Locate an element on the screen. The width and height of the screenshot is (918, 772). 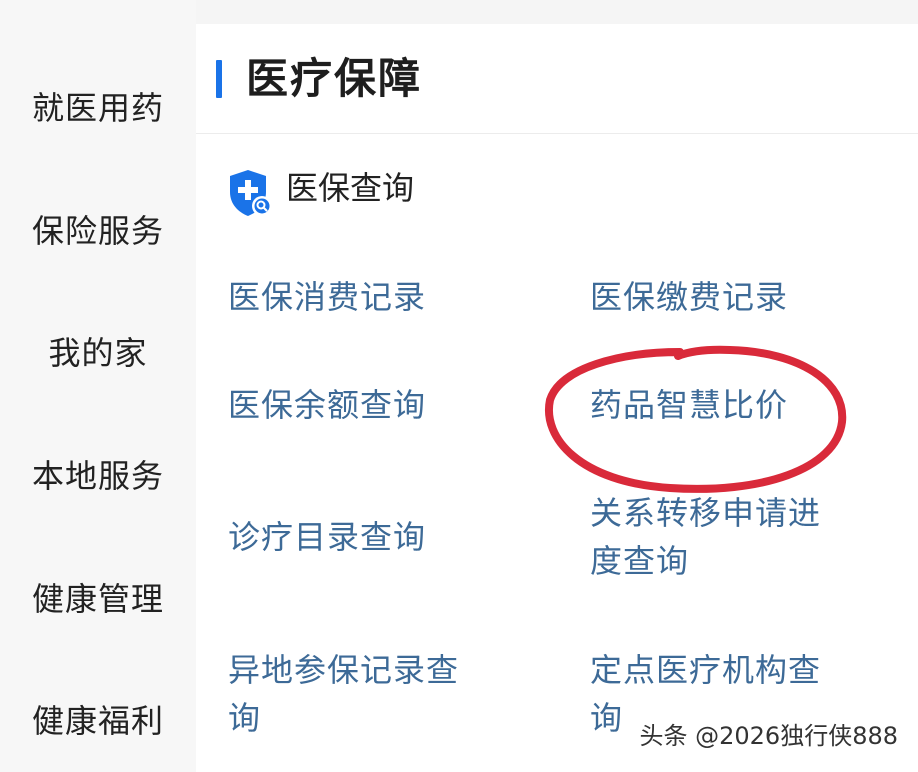
subsection-title: 医保查询 is located at coordinates (350, 188).